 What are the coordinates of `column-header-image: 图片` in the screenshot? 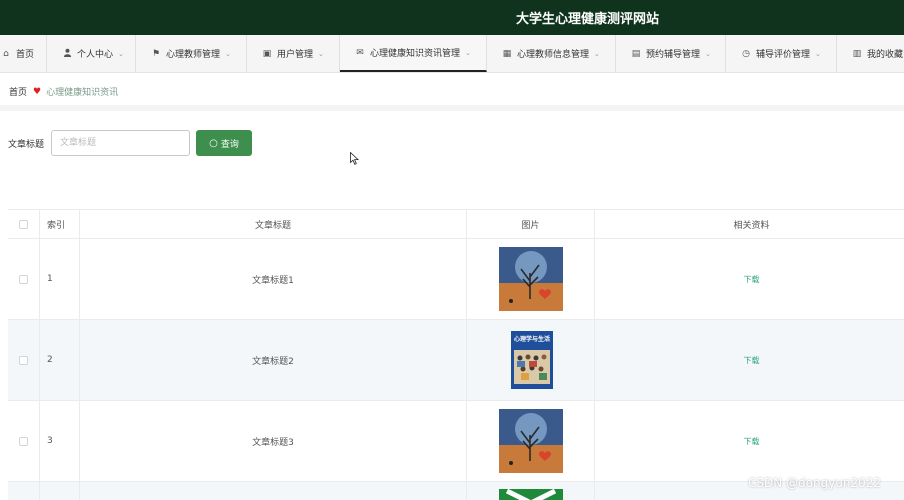 It's located at (531, 224).